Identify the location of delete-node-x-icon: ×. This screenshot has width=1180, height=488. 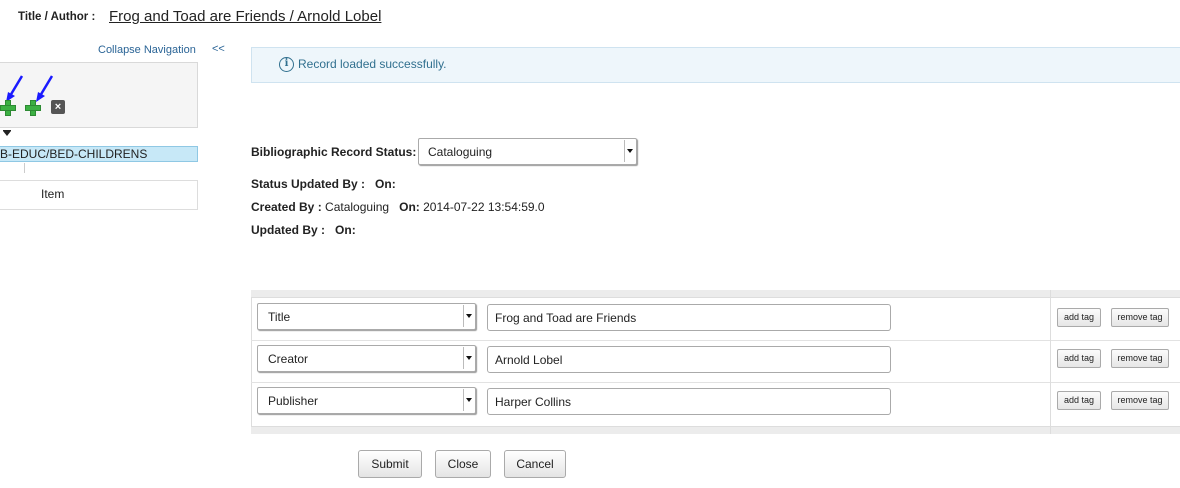
(58, 107).